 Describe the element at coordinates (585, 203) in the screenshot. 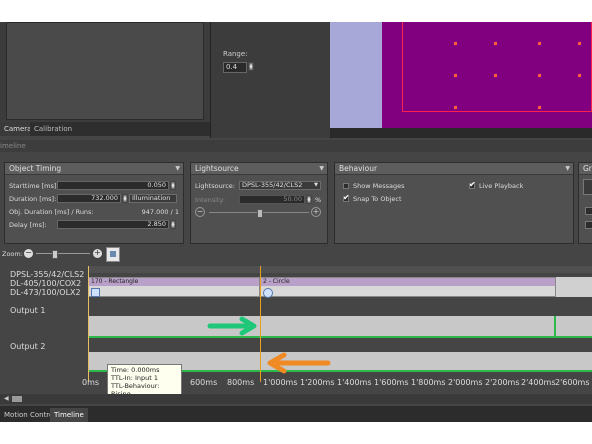

I see `grid-panel: Gri` at that location.